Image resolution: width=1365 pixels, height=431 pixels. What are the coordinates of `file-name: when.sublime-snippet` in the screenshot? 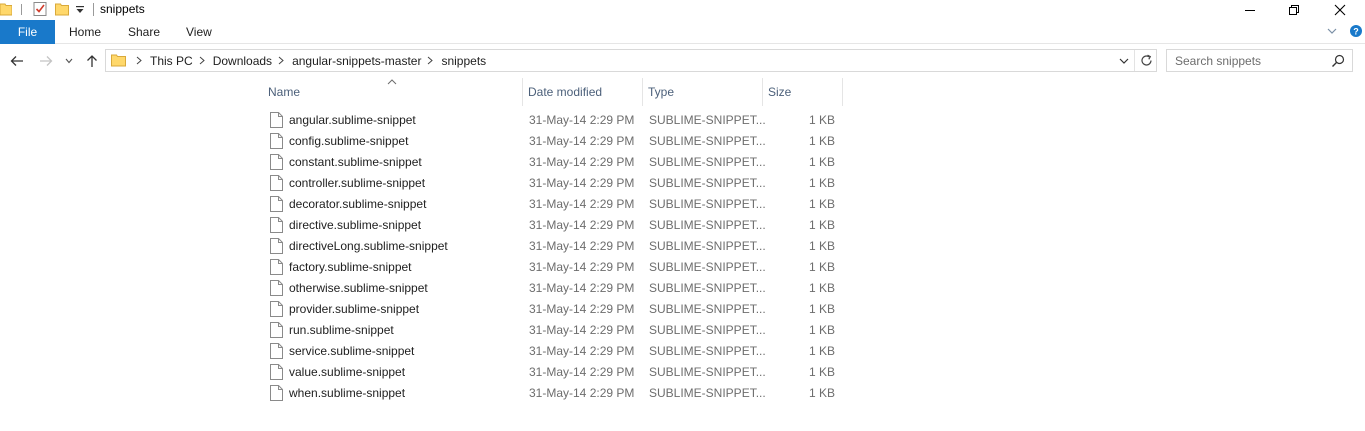 It's located at (347, 393).